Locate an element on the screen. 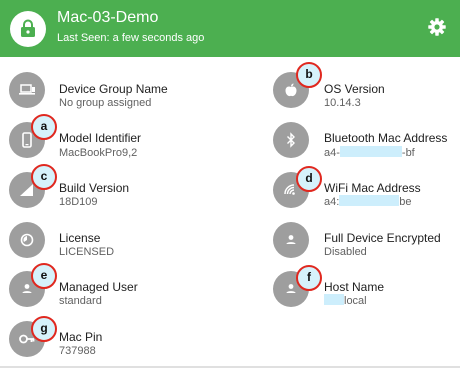 This screenshot has height=368, width=460. gear-icon is located at coordinates (437, 27).